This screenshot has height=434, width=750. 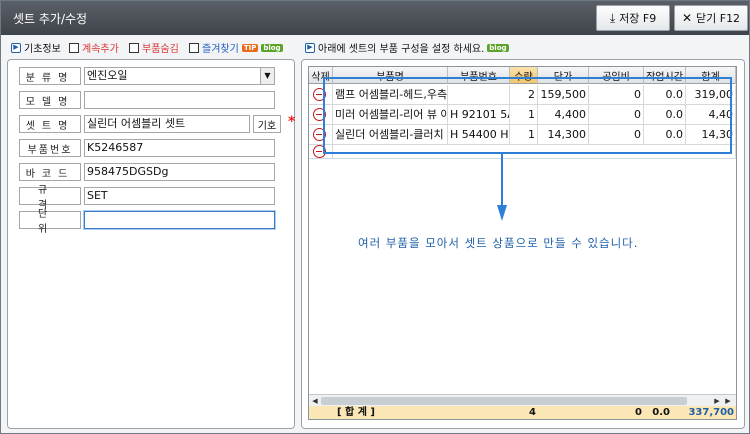 I want to click on instruction-row: ▶ 아래에 셋트의 부품 구성을 설정 하세요. blog, so click(x=407, y=47).